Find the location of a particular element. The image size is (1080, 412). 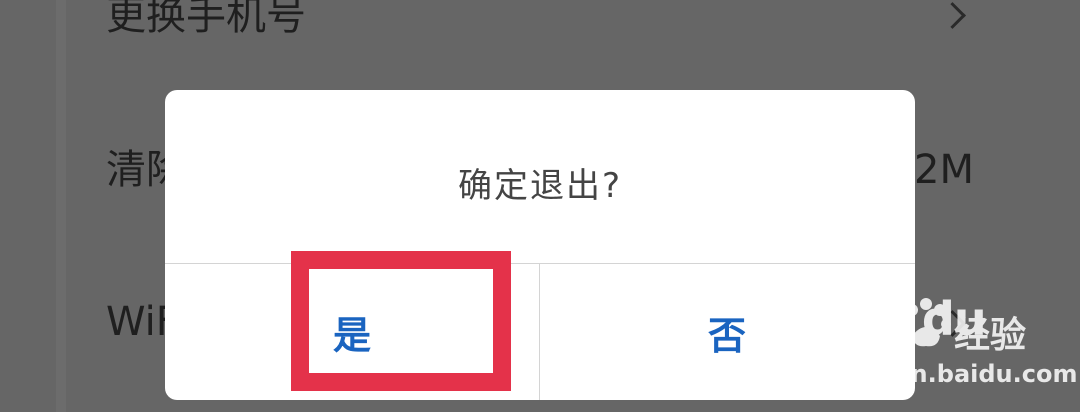

paw-icon is located at coordinates (928, 322).